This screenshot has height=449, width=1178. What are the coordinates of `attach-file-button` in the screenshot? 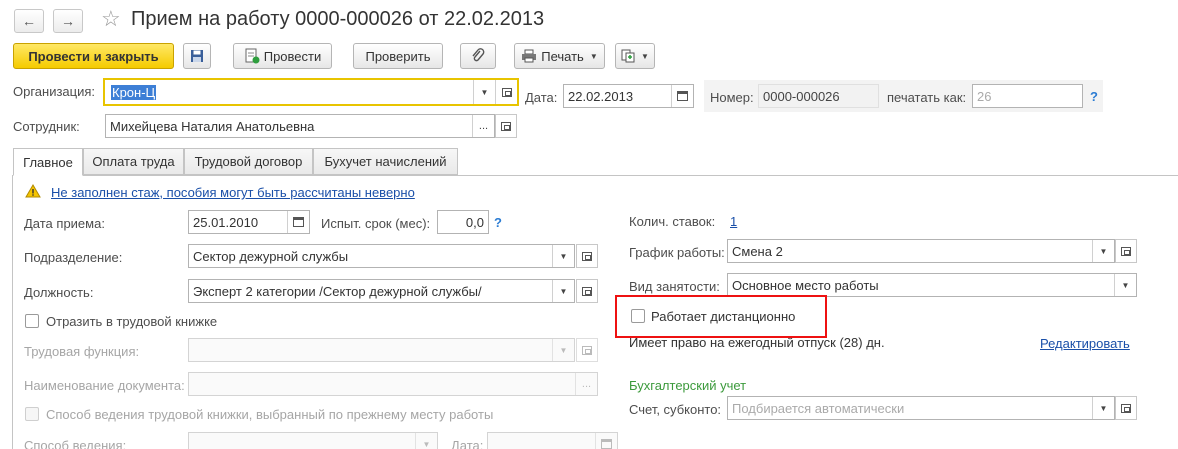 It's located at (478, 56).